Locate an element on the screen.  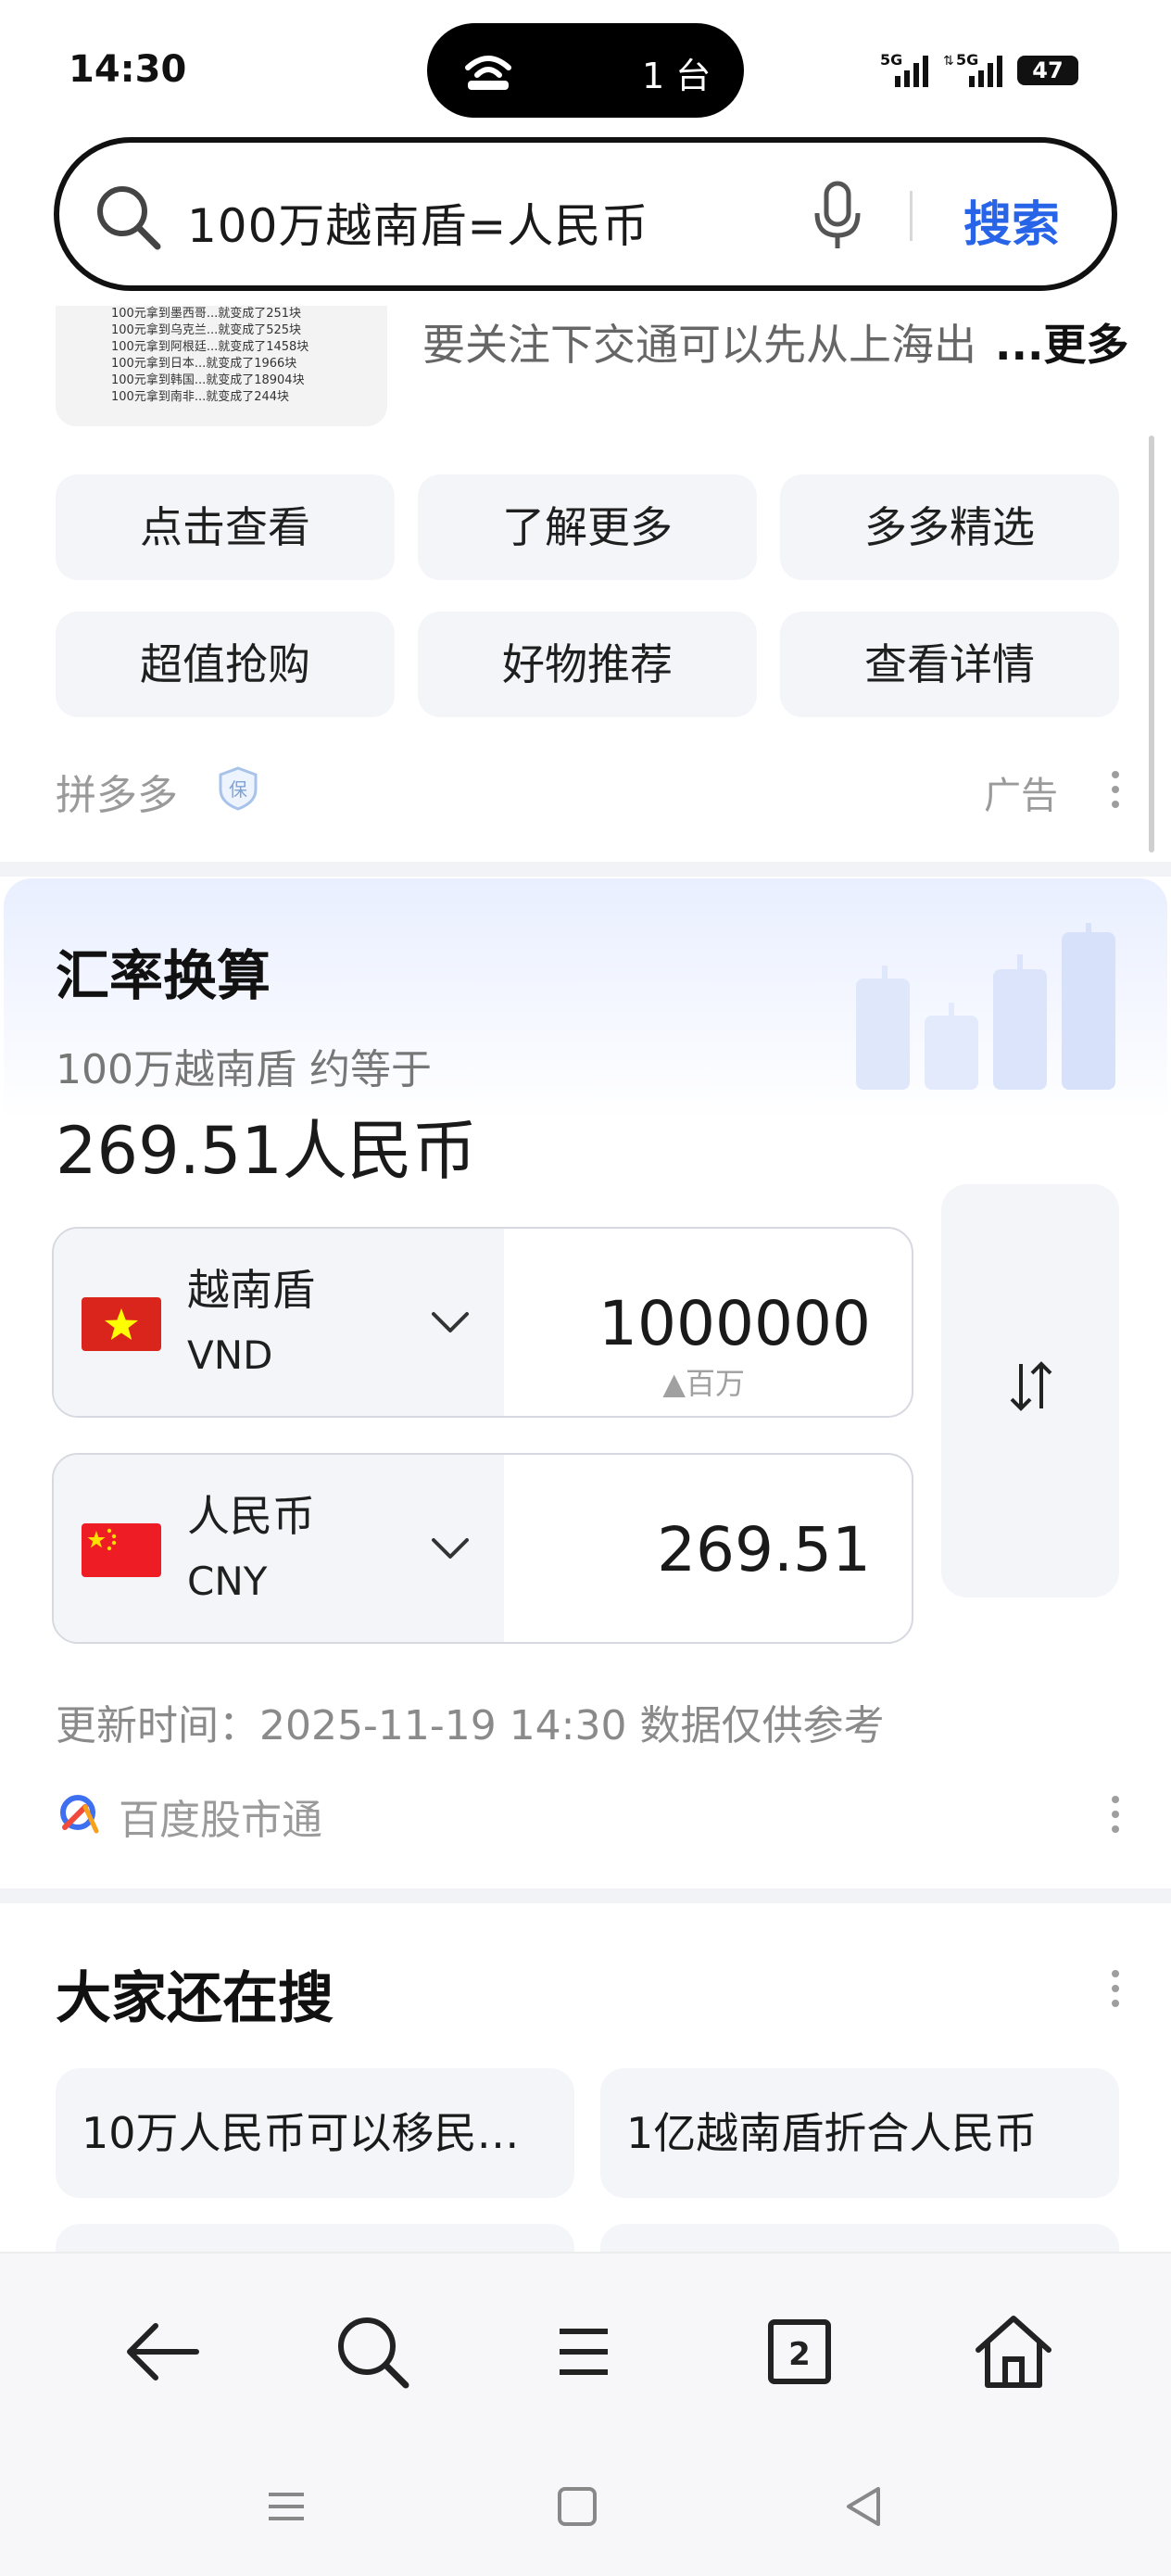
bar-chart-decoration is located at coordinates (986, 1006).